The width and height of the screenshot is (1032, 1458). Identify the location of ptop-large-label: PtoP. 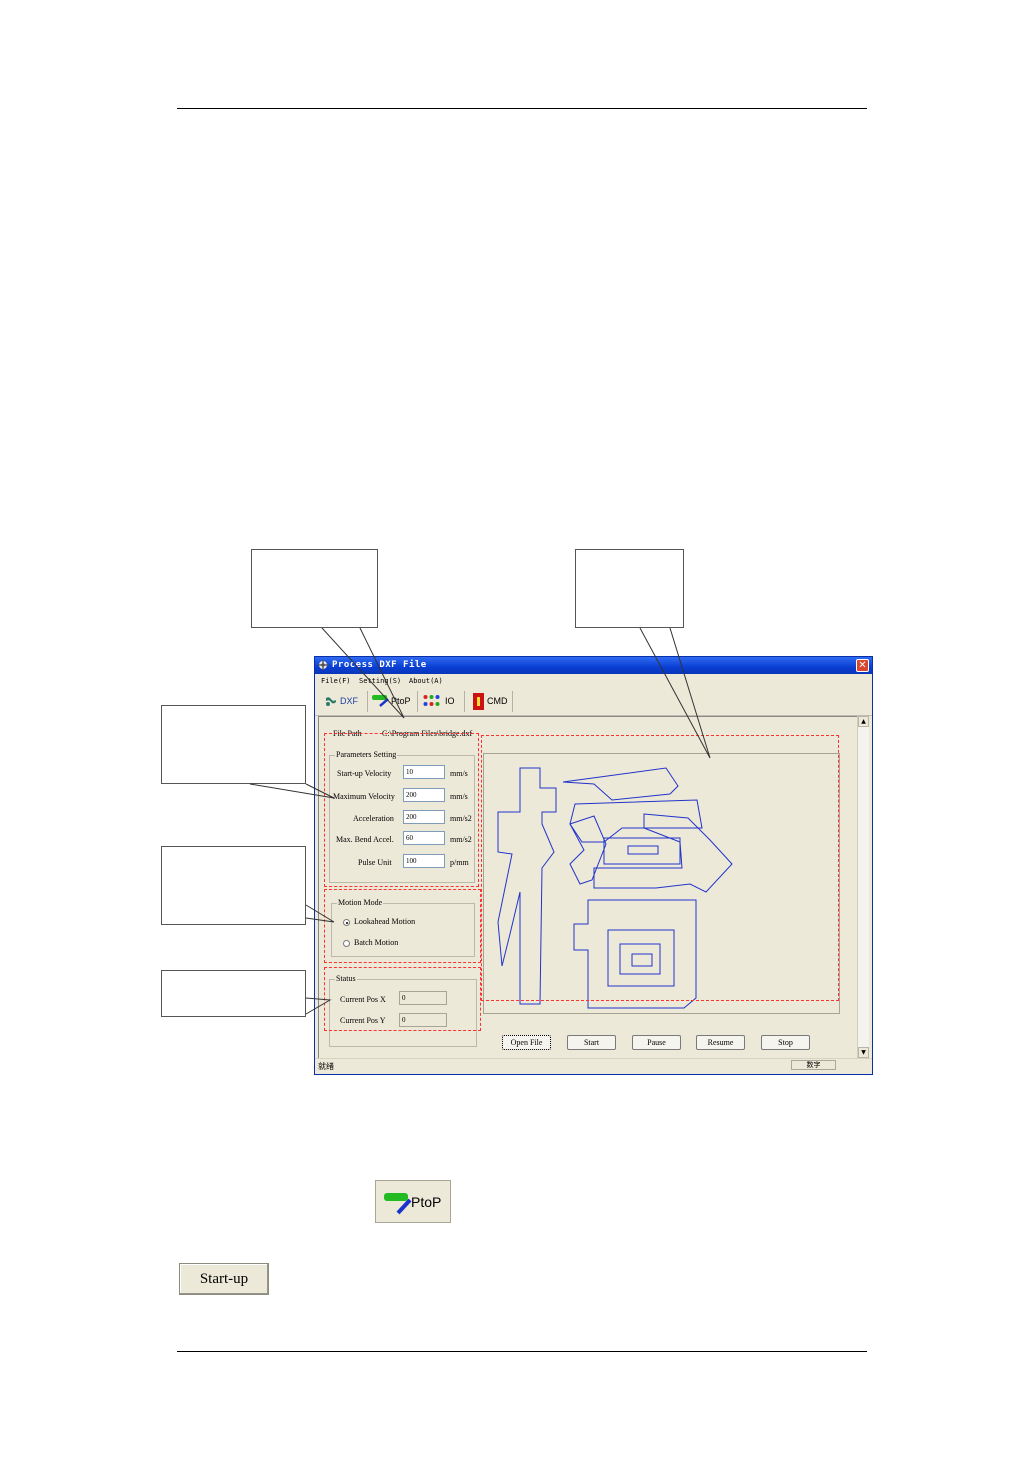
(426, 1202).